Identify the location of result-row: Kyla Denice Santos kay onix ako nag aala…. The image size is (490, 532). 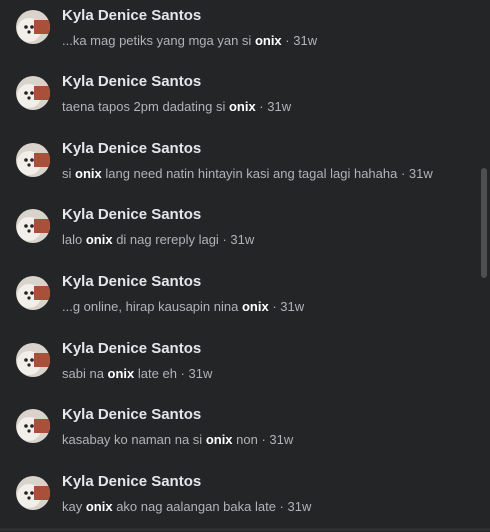
(239, 499).